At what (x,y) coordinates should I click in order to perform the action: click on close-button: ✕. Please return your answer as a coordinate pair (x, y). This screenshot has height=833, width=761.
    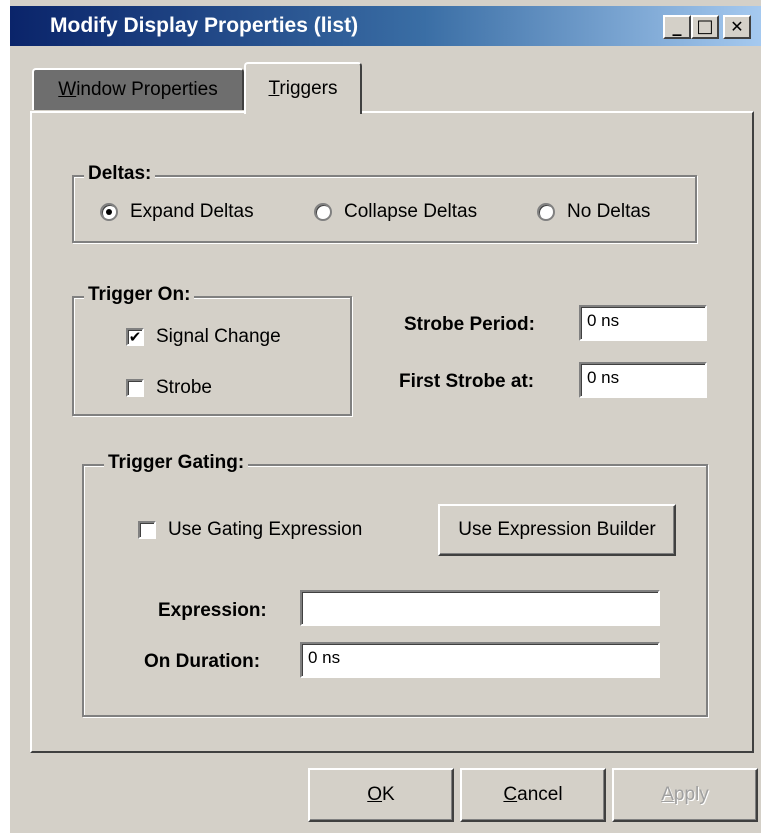
    Looking at the image, I should click on (737, 27).